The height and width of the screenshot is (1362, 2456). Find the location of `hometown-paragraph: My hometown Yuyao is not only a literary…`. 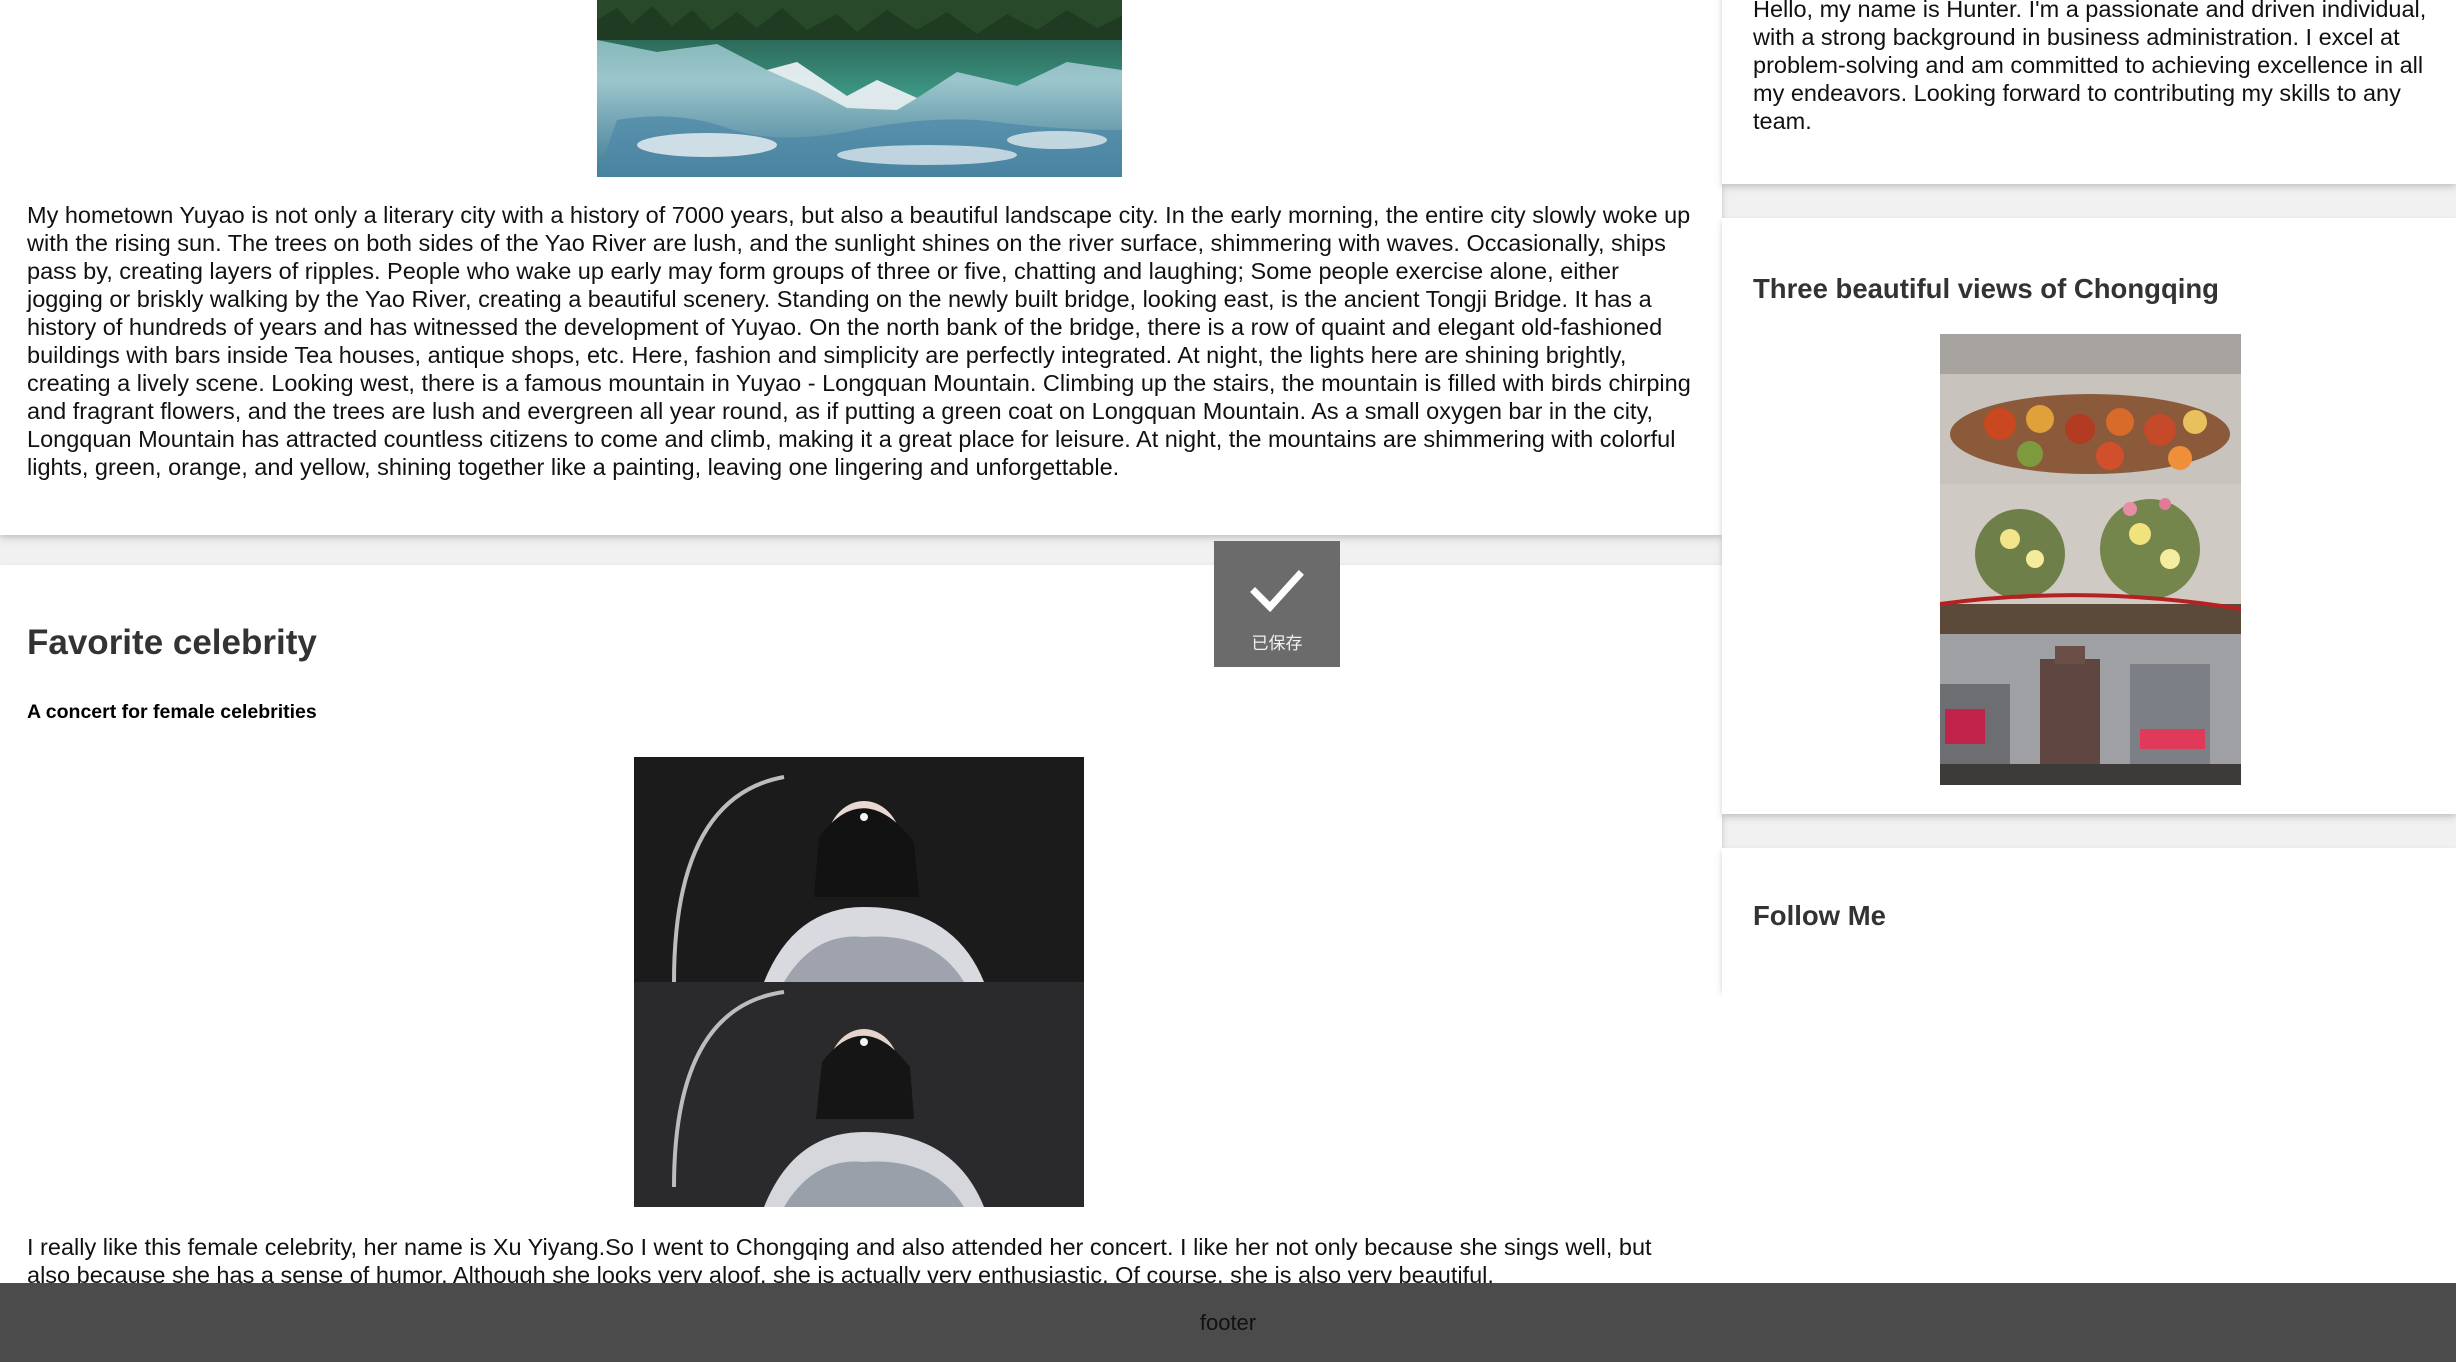

hometown-paragraph: My hometown Yuyao is not only a literary… is located at coordinates (859, 341).